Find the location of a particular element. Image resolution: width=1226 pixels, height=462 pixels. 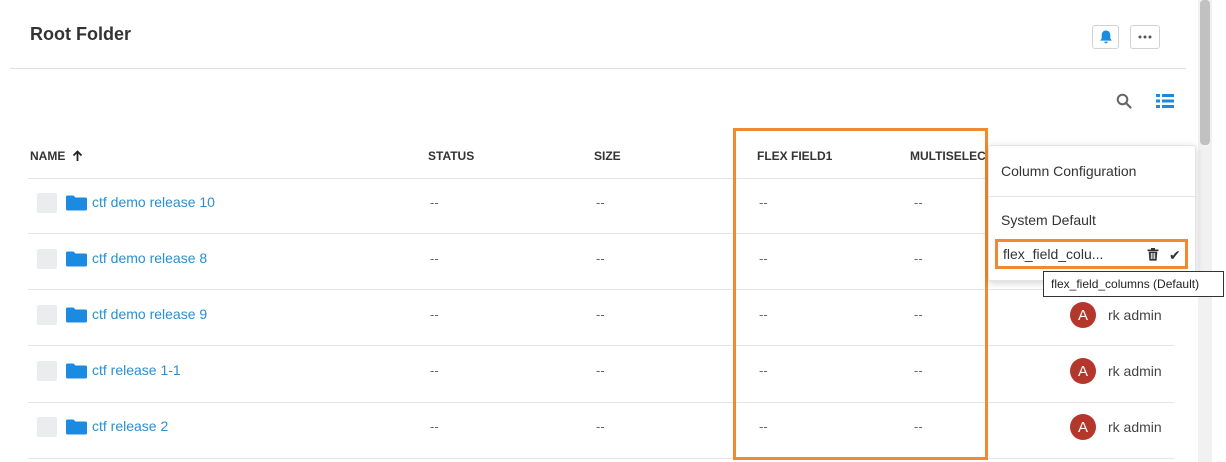

table-row: ctf release 1-1 -- -- -- -- A rk admin is located at coordinates (595, 374).